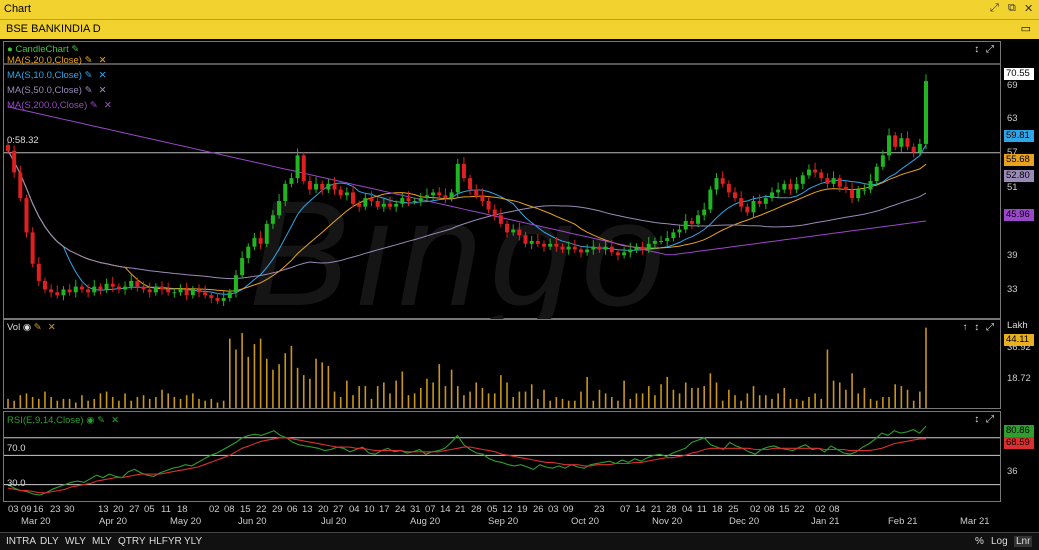  Describe the element at coordinates (49, 541) in the screenshot. I see `period-daily: DLY` at that location.